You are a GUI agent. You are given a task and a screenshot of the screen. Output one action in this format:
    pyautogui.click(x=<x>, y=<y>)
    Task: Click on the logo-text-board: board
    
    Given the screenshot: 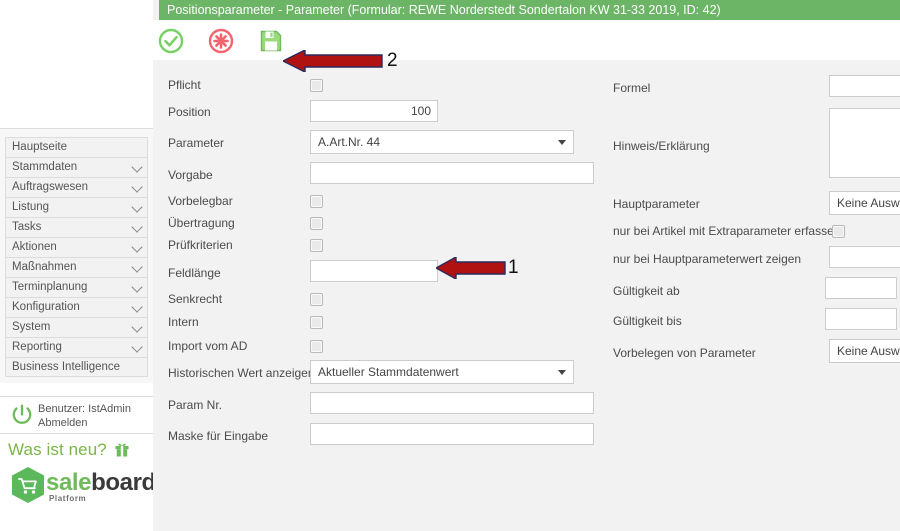 What is the action you would take?
    pyautogui.click(x=122, y=482)
    